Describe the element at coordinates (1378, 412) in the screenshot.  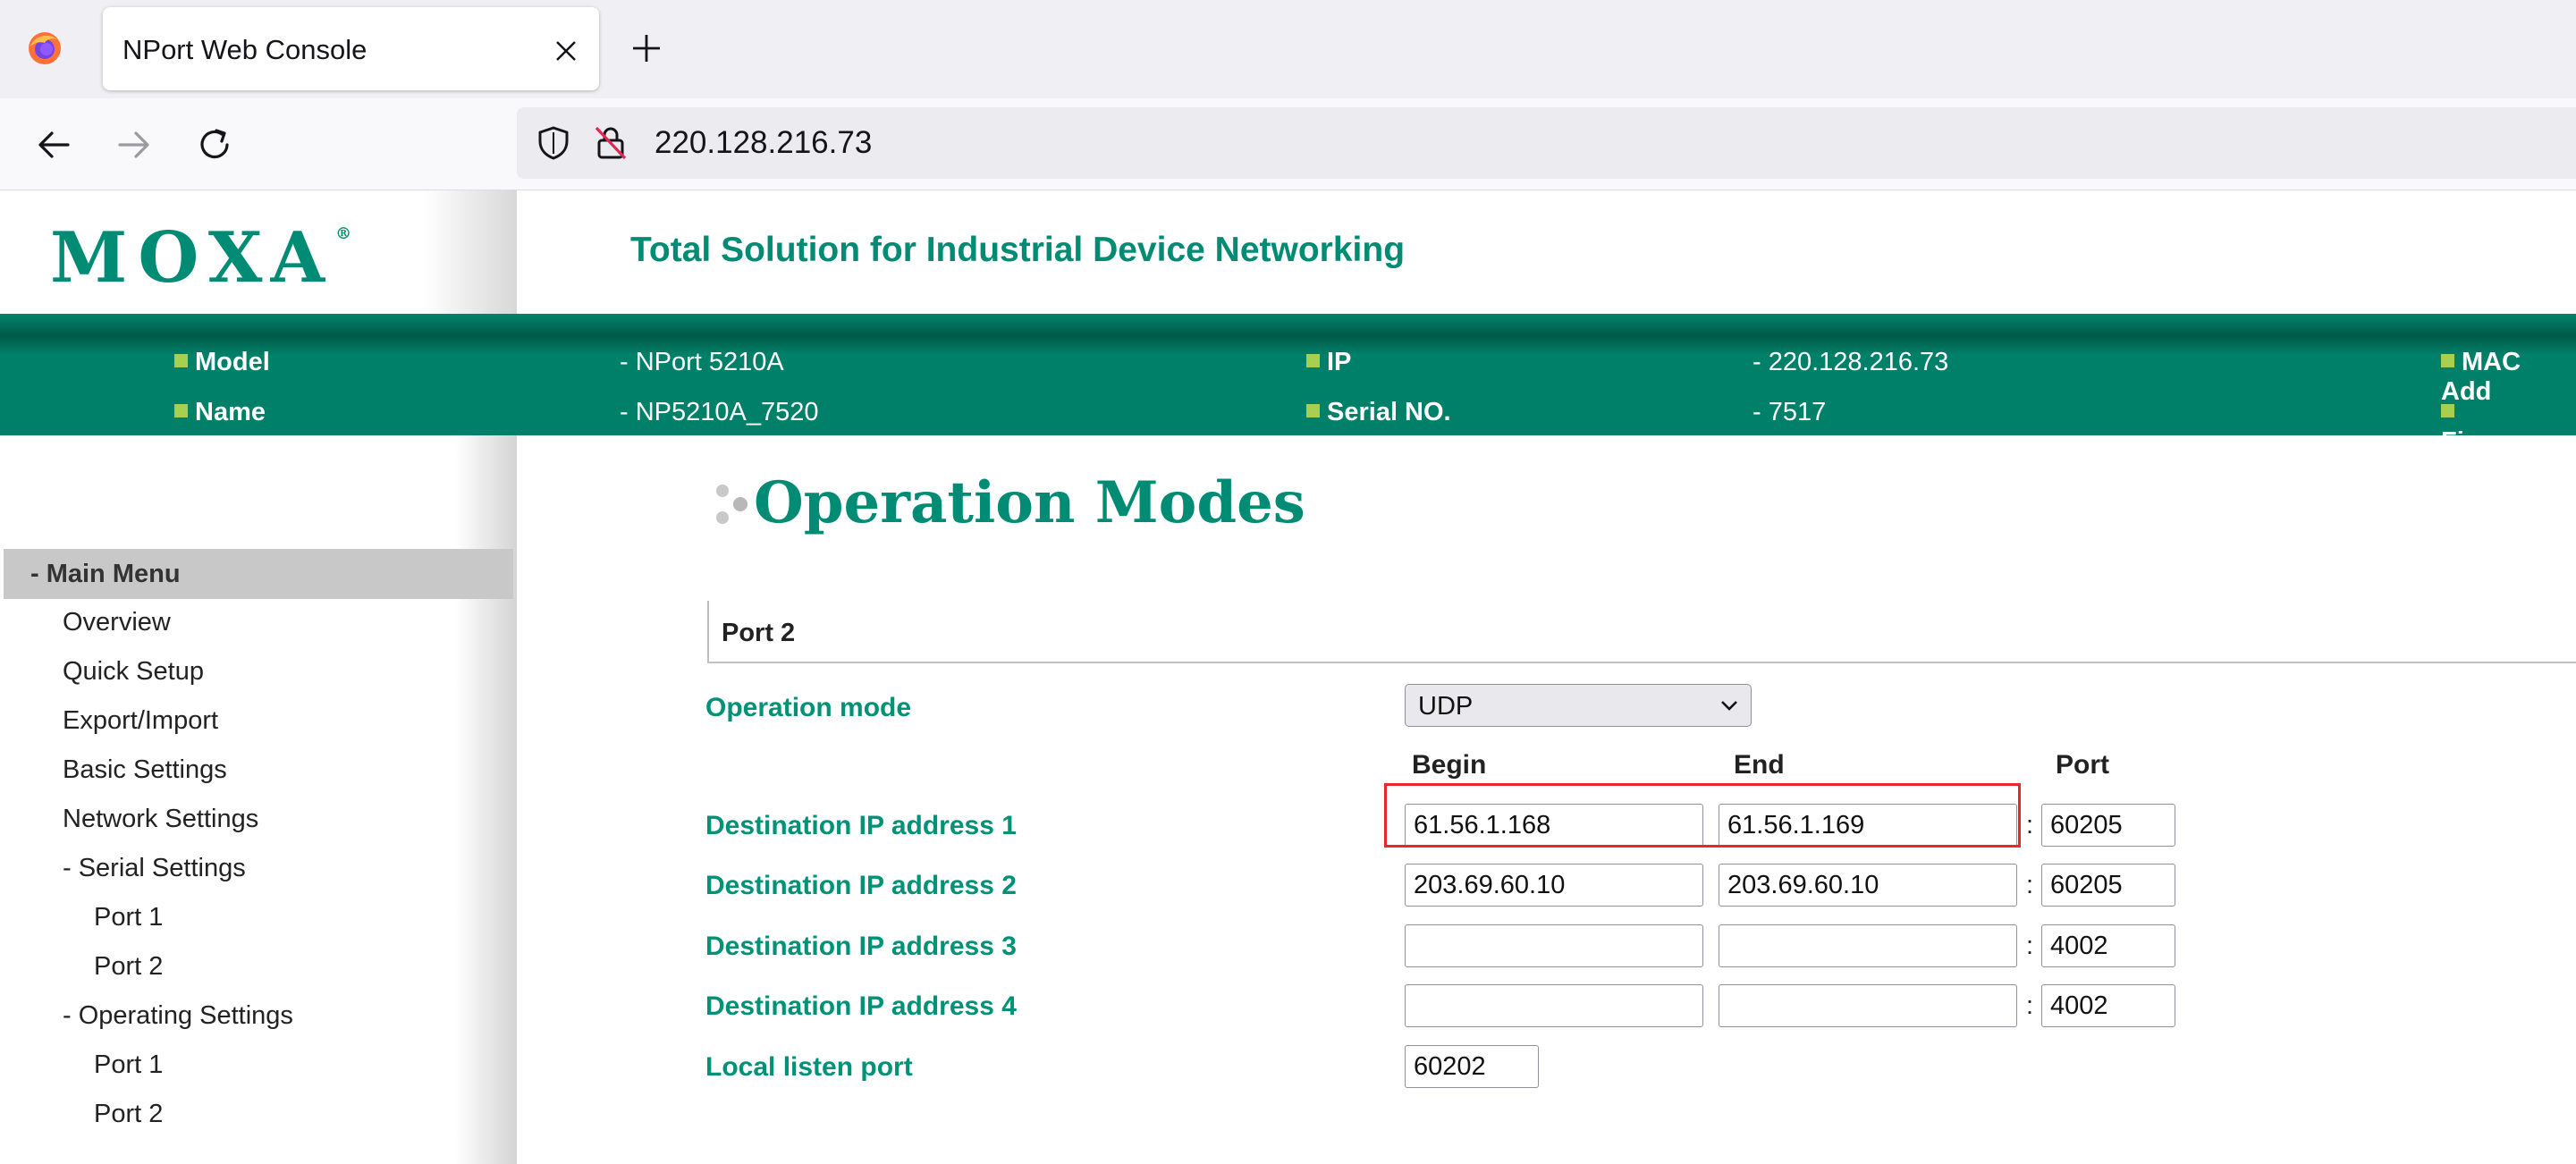
I see `serial-label: Serial NO.` at that location.